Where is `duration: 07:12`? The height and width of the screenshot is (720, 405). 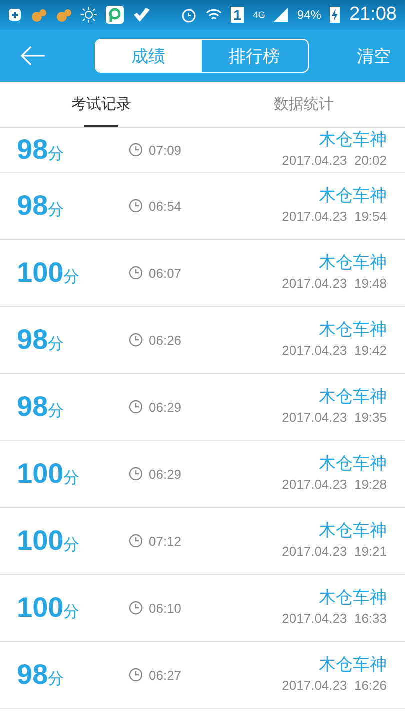 duration: 07:12 is located at coordinates (165, 541).